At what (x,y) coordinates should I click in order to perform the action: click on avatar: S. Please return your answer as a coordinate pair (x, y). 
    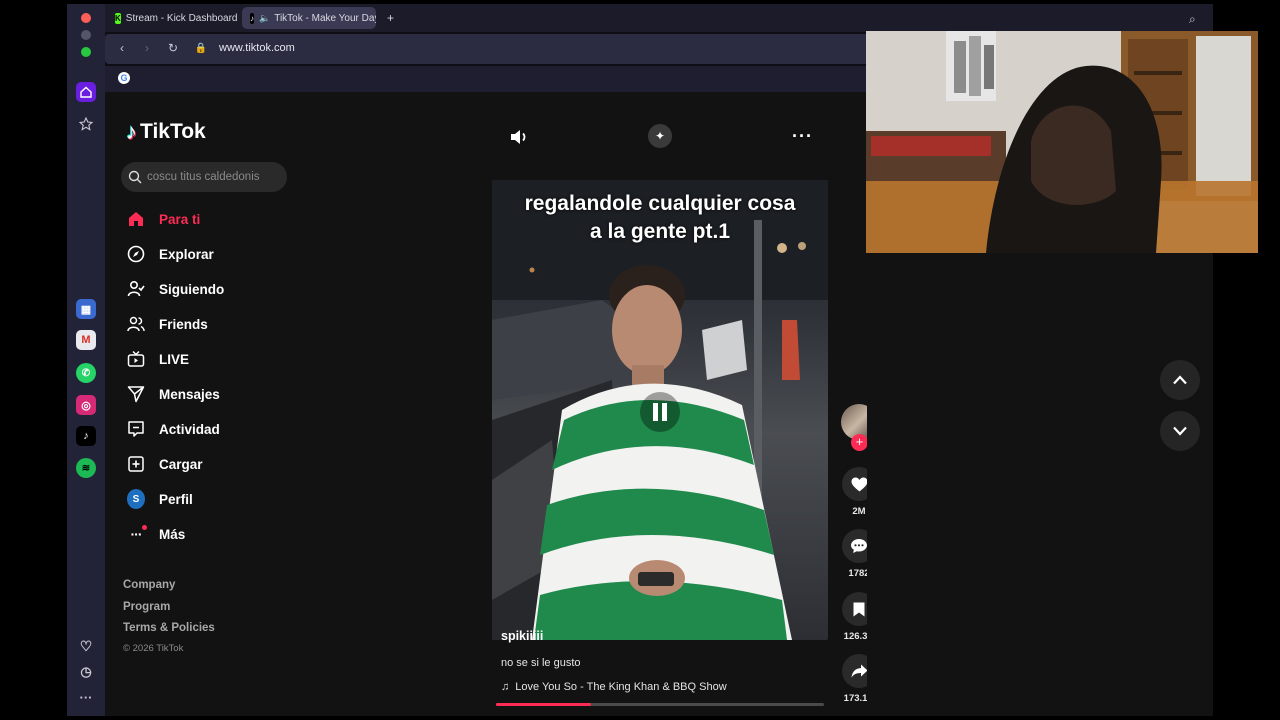
    Looking at the image, I should click on (136, 499).